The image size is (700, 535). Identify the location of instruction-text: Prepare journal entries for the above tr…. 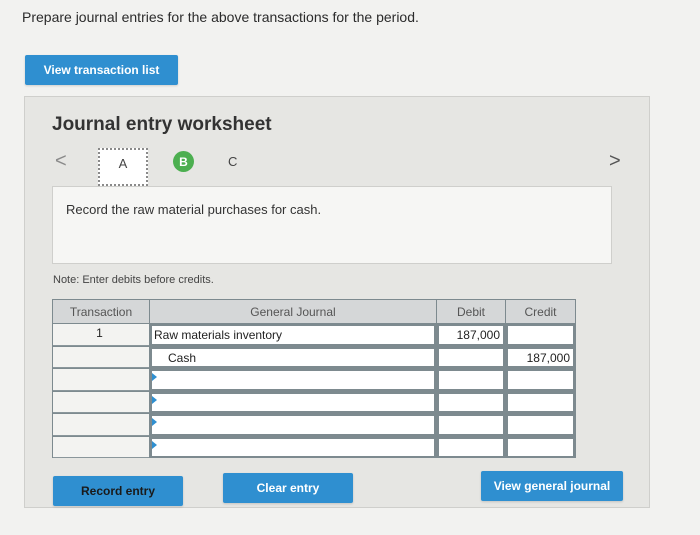
(220, 17).